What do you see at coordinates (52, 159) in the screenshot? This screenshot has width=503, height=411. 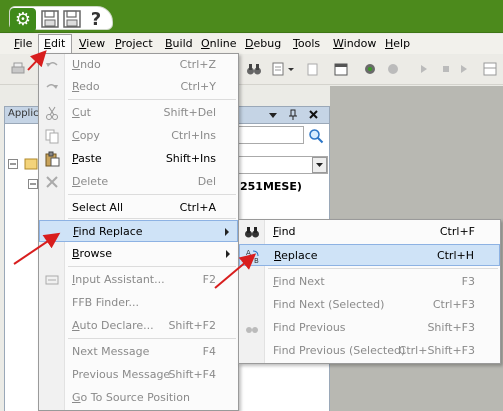 I see `paste-icon` at bounding box center [52, 159].